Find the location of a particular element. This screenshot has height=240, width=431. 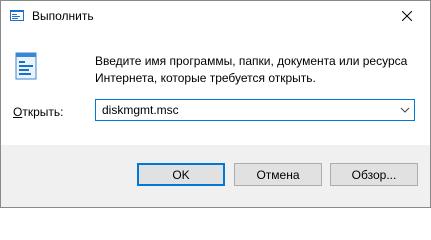

title-bar: Выполнить is located at coordinates (215, 16).